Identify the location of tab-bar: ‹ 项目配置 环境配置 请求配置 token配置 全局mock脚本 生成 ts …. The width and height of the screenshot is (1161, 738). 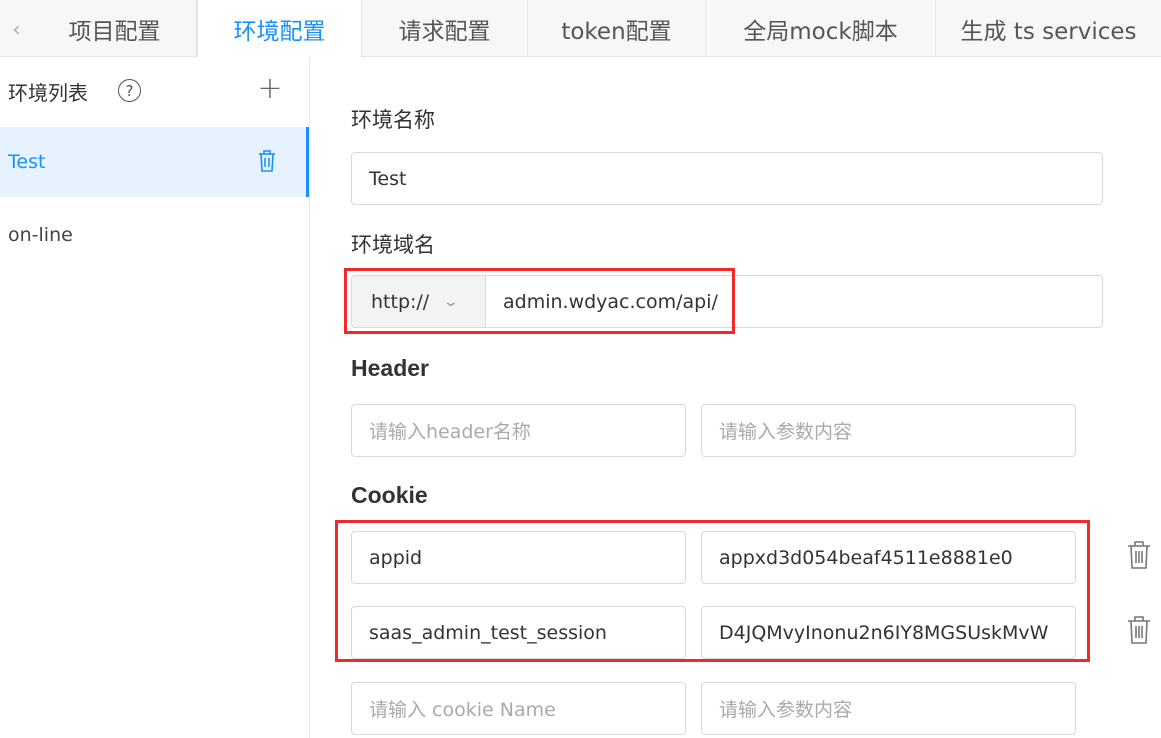
(580, 29).